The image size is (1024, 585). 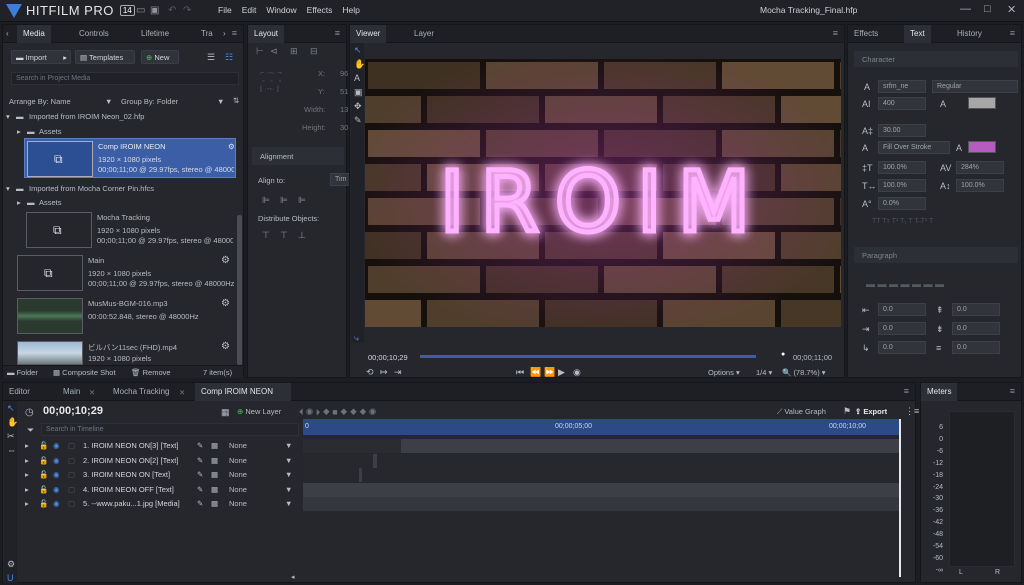 I want to click on zoom-dropdown: 🔍 (78.7%) ▾, so click(x=804, y=372).